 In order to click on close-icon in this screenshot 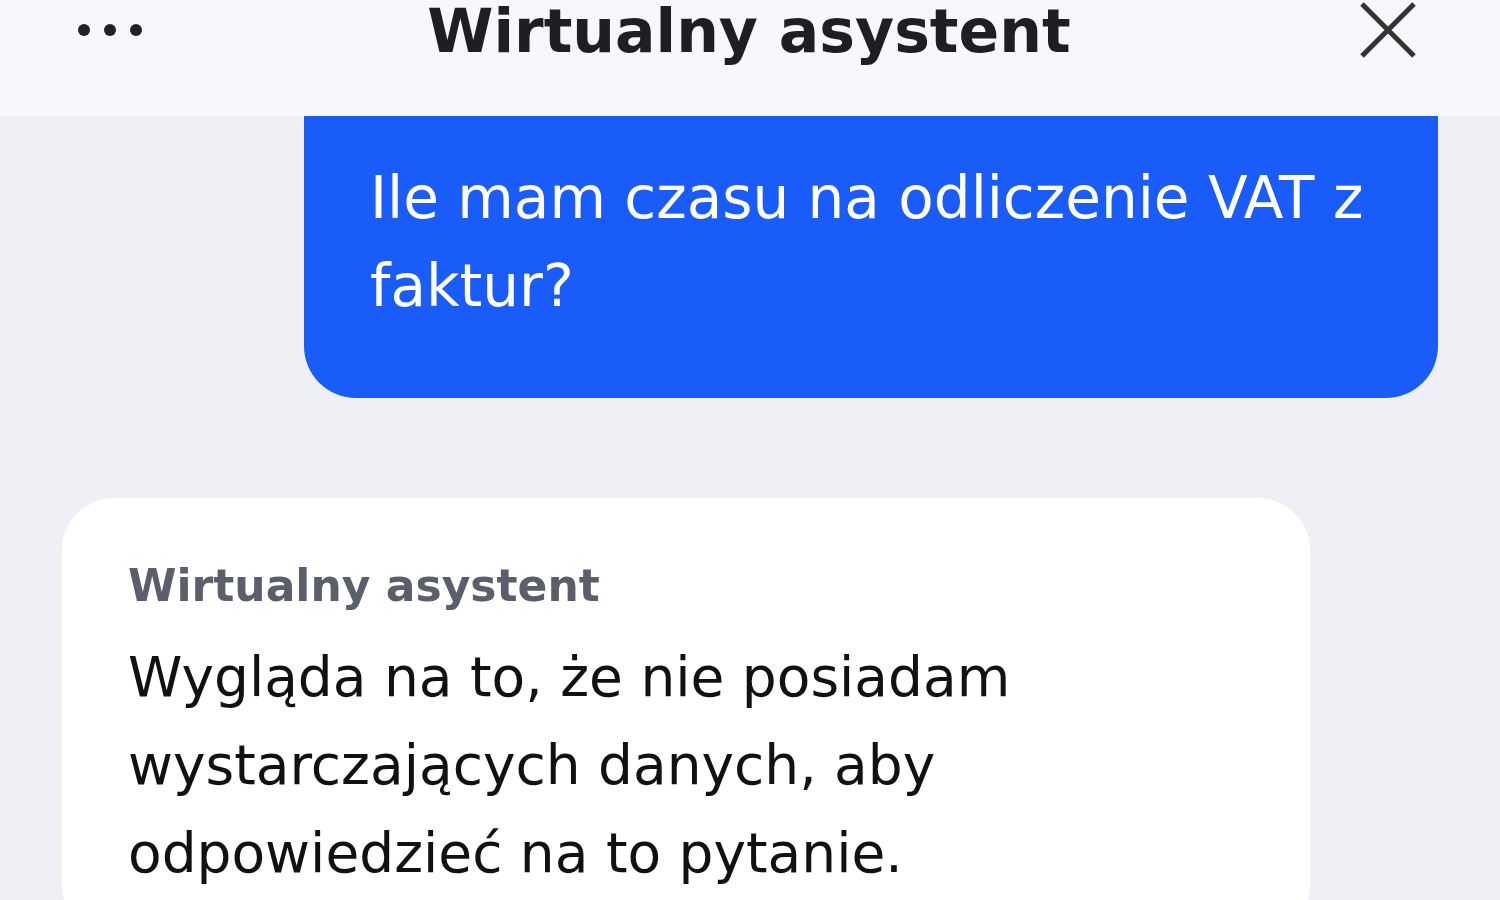, I will do `click(1388, 30)`.